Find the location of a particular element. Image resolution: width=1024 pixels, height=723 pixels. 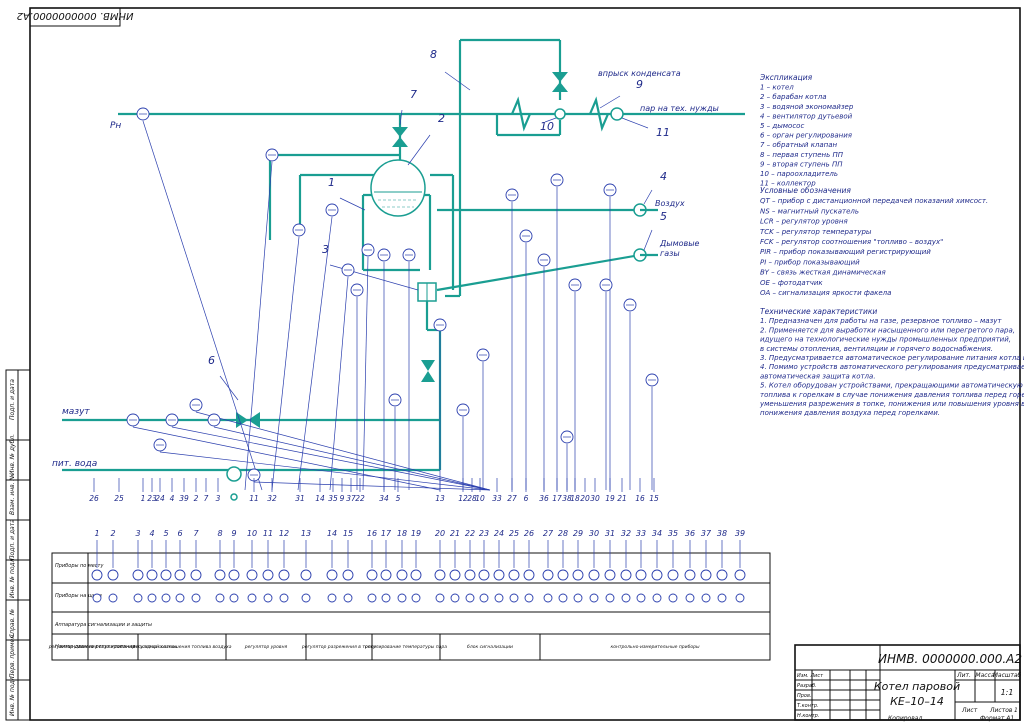

fuel-oil-label: мазут is located at coordinates (76, 412).